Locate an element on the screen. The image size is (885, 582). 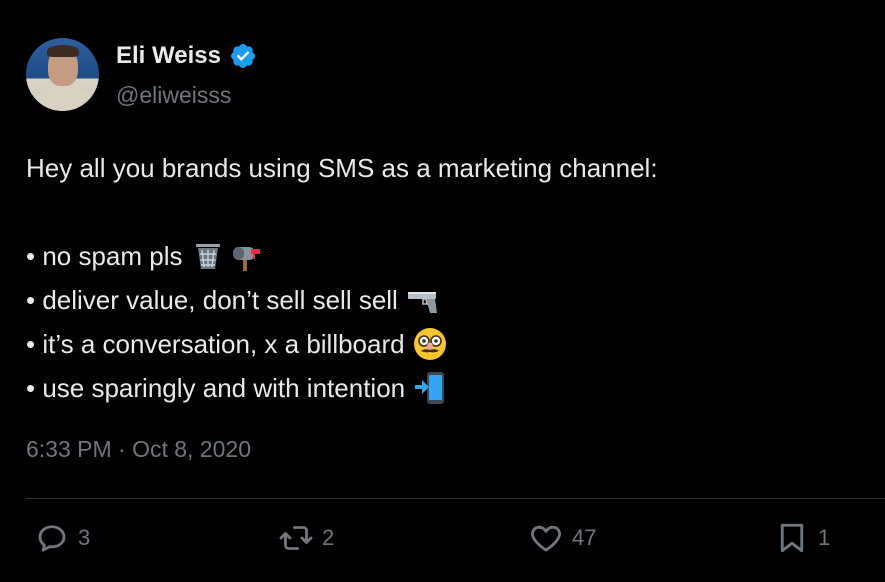
bullet-line: • it’s a conversation, x a billboard is located at coordinates (446, 344).